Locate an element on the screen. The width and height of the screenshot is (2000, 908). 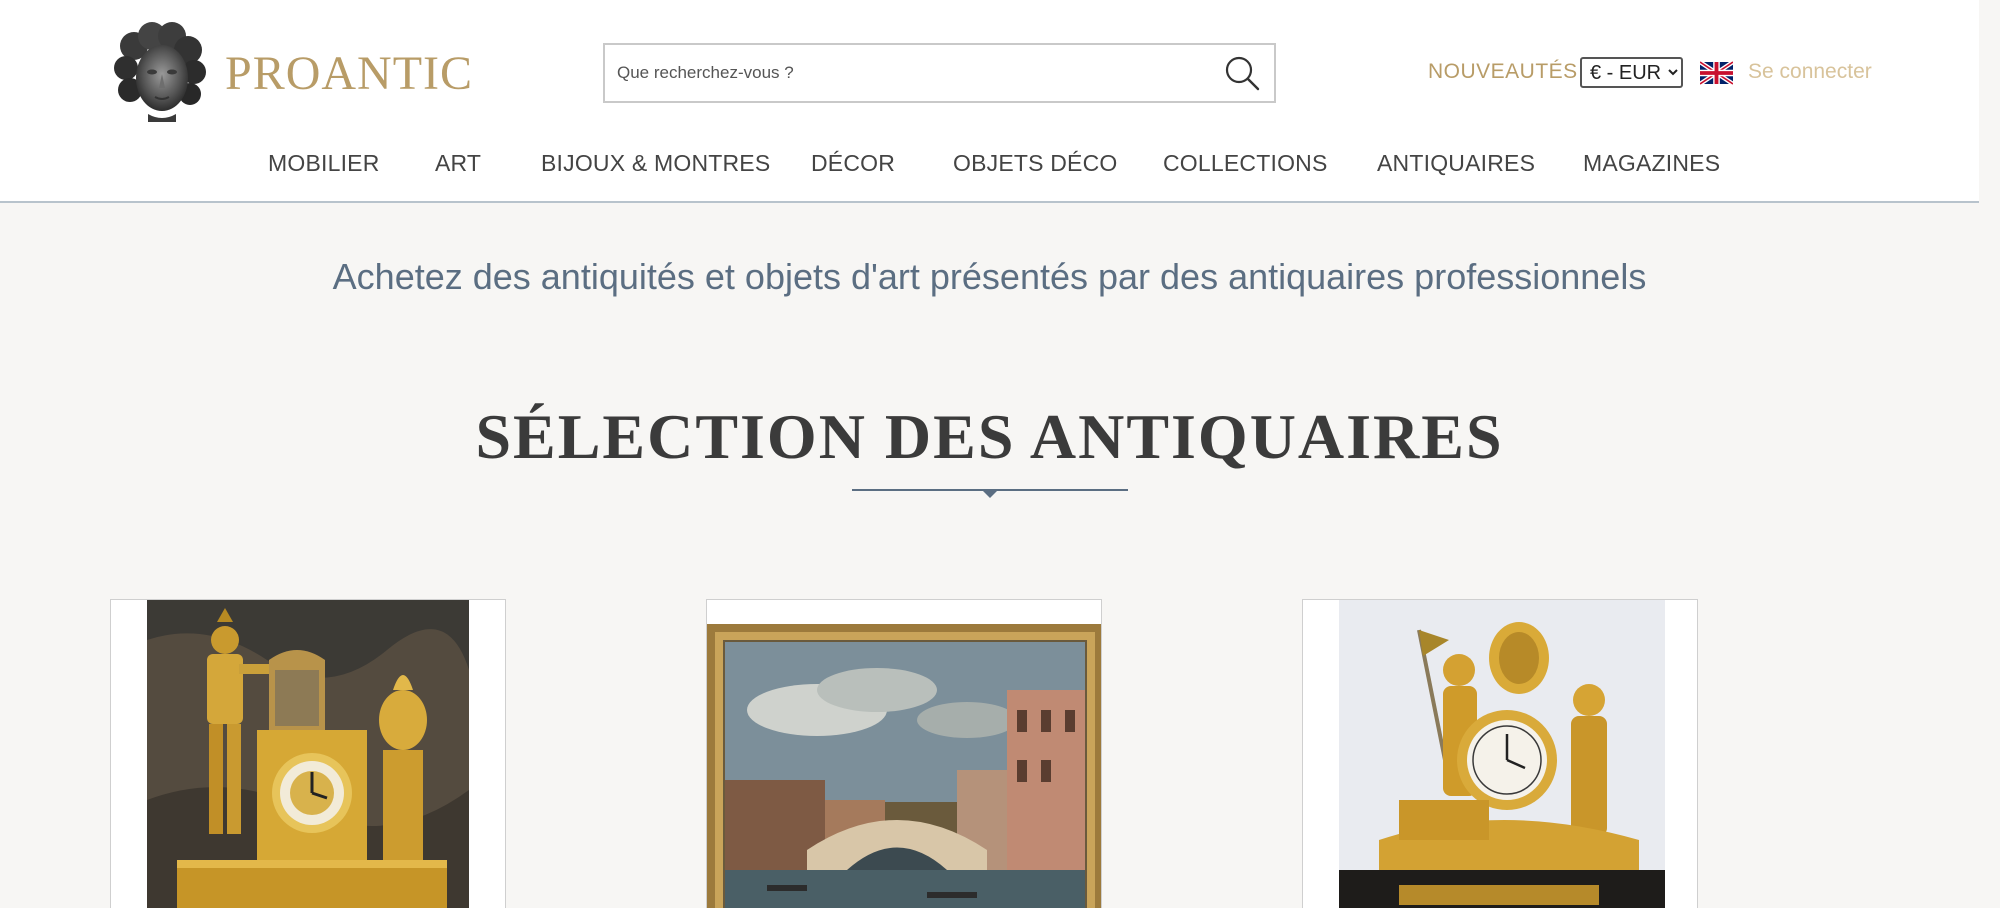
nav-magazines: MAGAZINES is located at coordinates (1651, 163).